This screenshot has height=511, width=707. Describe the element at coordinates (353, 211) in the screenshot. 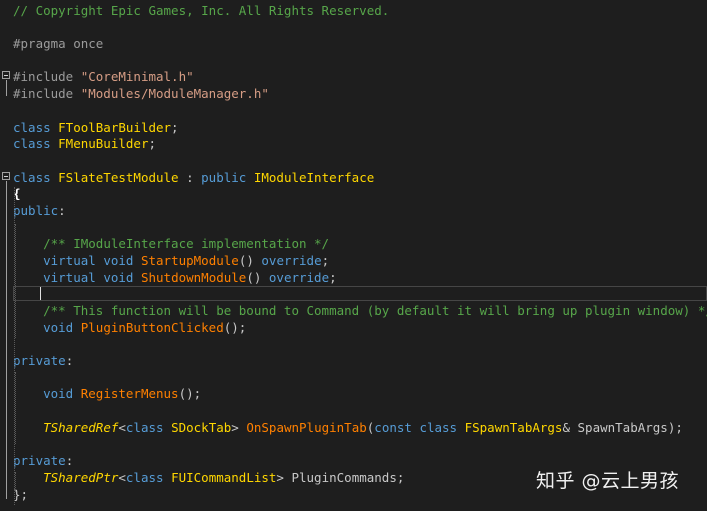

I see `code-line: public:` at that location.